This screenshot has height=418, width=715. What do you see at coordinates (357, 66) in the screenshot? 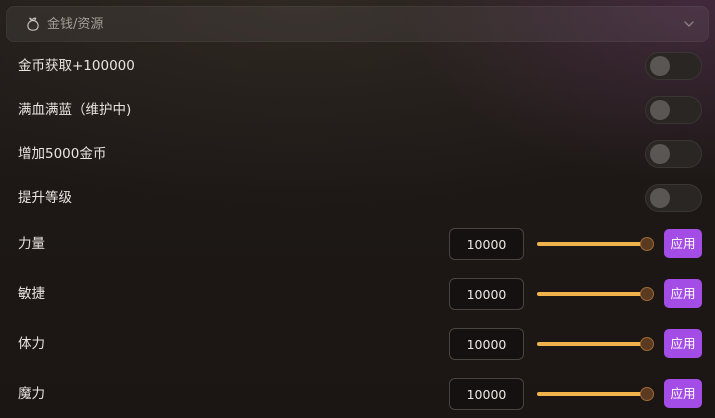
I see `toggle-row-gold-gain: 金币获取+100000` at bounding box center [357, 66].